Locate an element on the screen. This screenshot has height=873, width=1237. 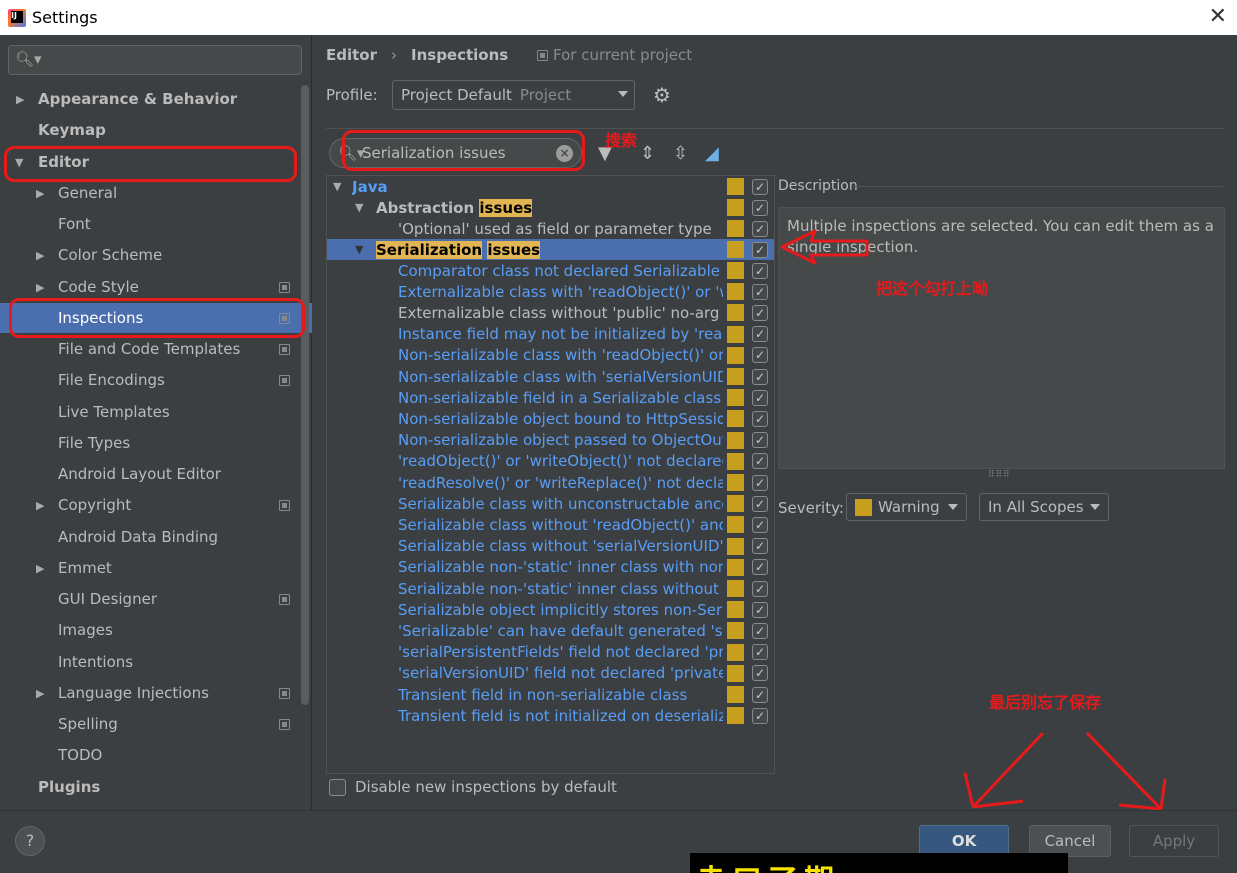
sidebar-item-android-layout-editor: Android Layout Editor is located at coordinates (150, 474).